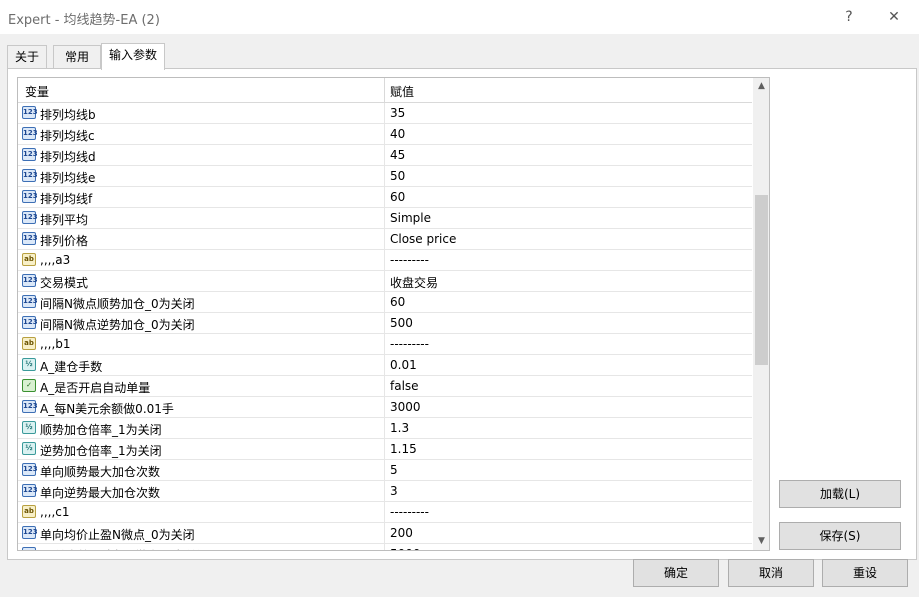 The image size is (919, 597). Describe the element at coordinates (55, 344) in the screenshot. I see `parameter-name: ,,,,b1` at that location.